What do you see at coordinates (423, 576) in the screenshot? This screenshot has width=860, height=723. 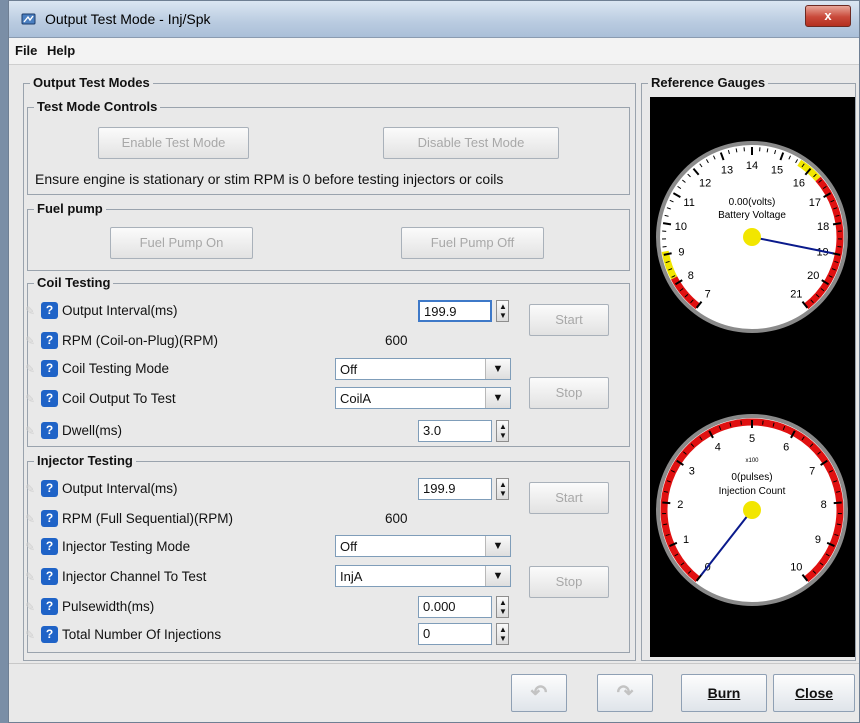 I see `inj-channel-select: InjA ▼` at bounding box center [423, 576].